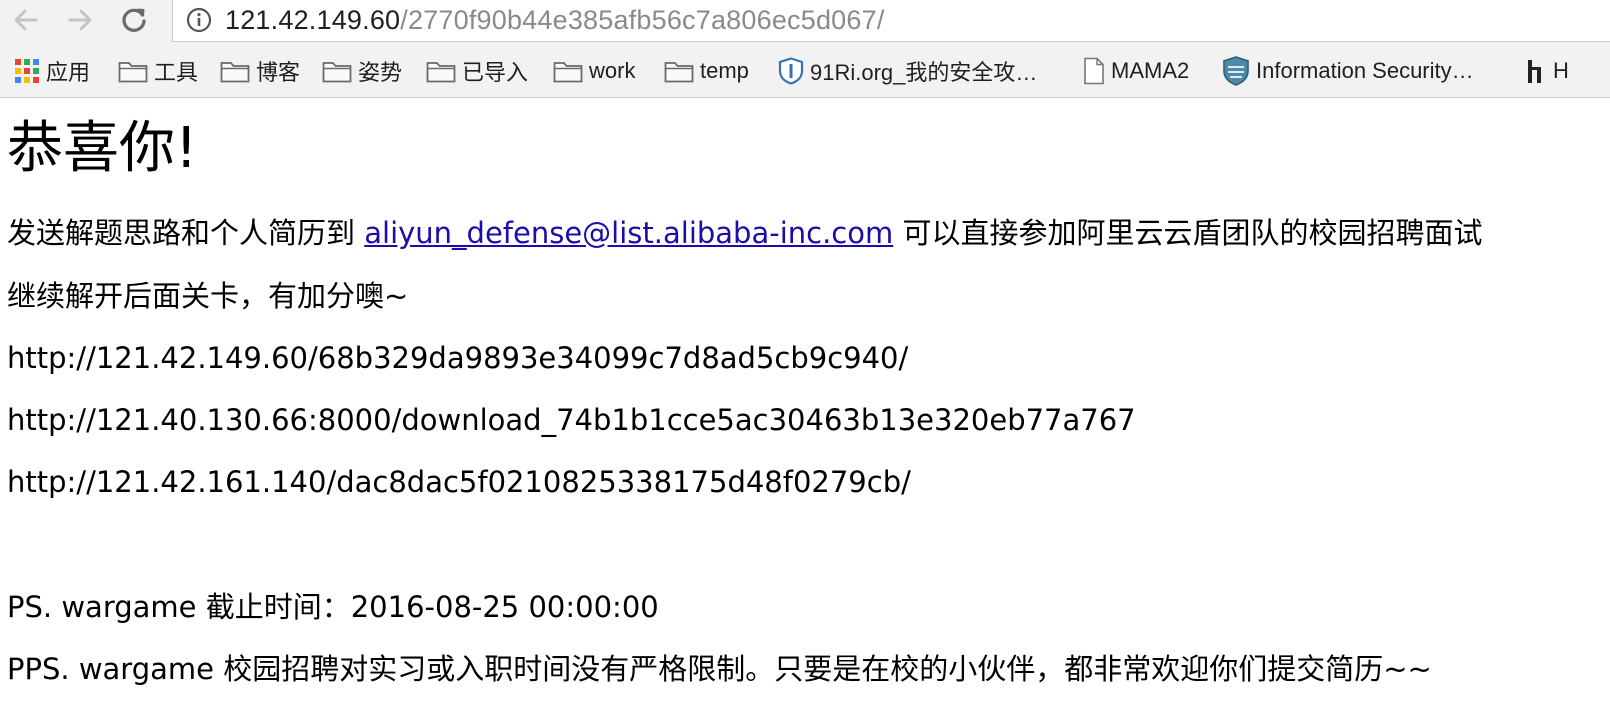  I want to click on continue-text: 继续解开后面关卡，有加分噢~, so click(208, 296).